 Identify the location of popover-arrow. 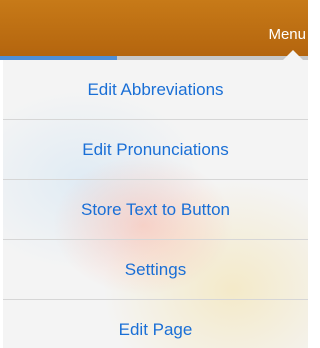
(293, 55).